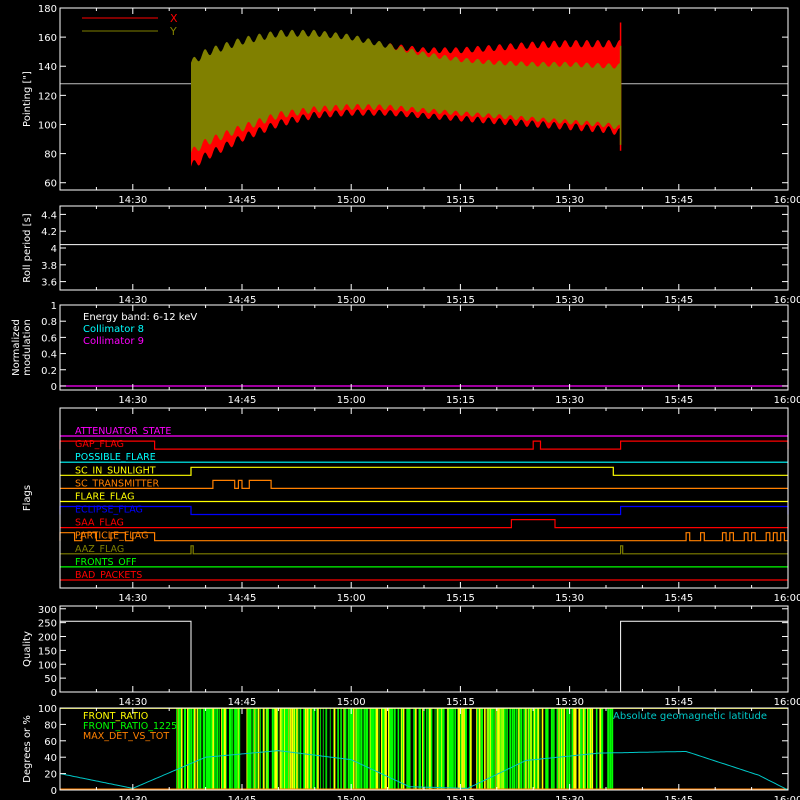  Describe the element at coordinates (111, 536) in the screenshot. I see `flag-label: PARTICLE_FLAG` at that location.